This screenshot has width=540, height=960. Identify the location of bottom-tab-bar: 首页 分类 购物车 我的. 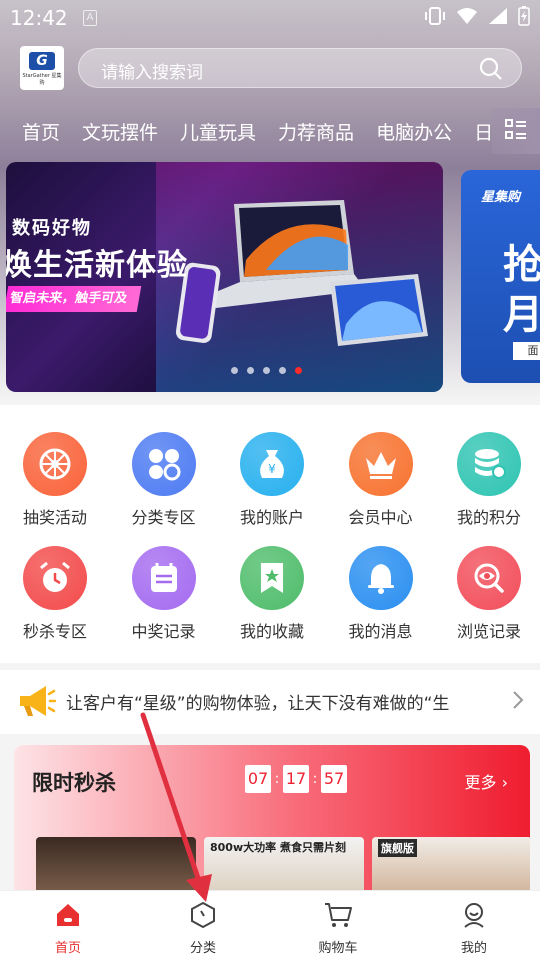
(270, 925).